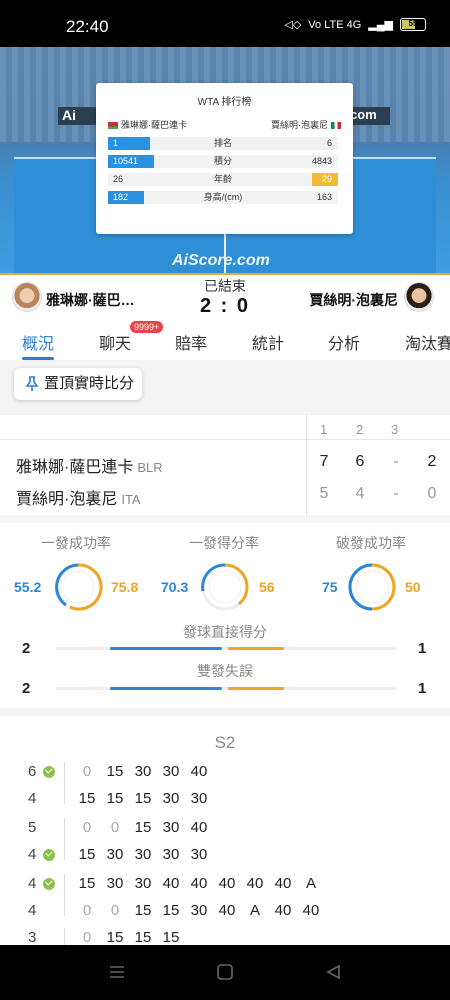 This screenshot has height=1000, width=450. What do you see at coordinates (78, 497) in the screenshot?
I see `set-player2-name: 賈絲明·泡裏尼 ITA` at bounding box center [78, 497].